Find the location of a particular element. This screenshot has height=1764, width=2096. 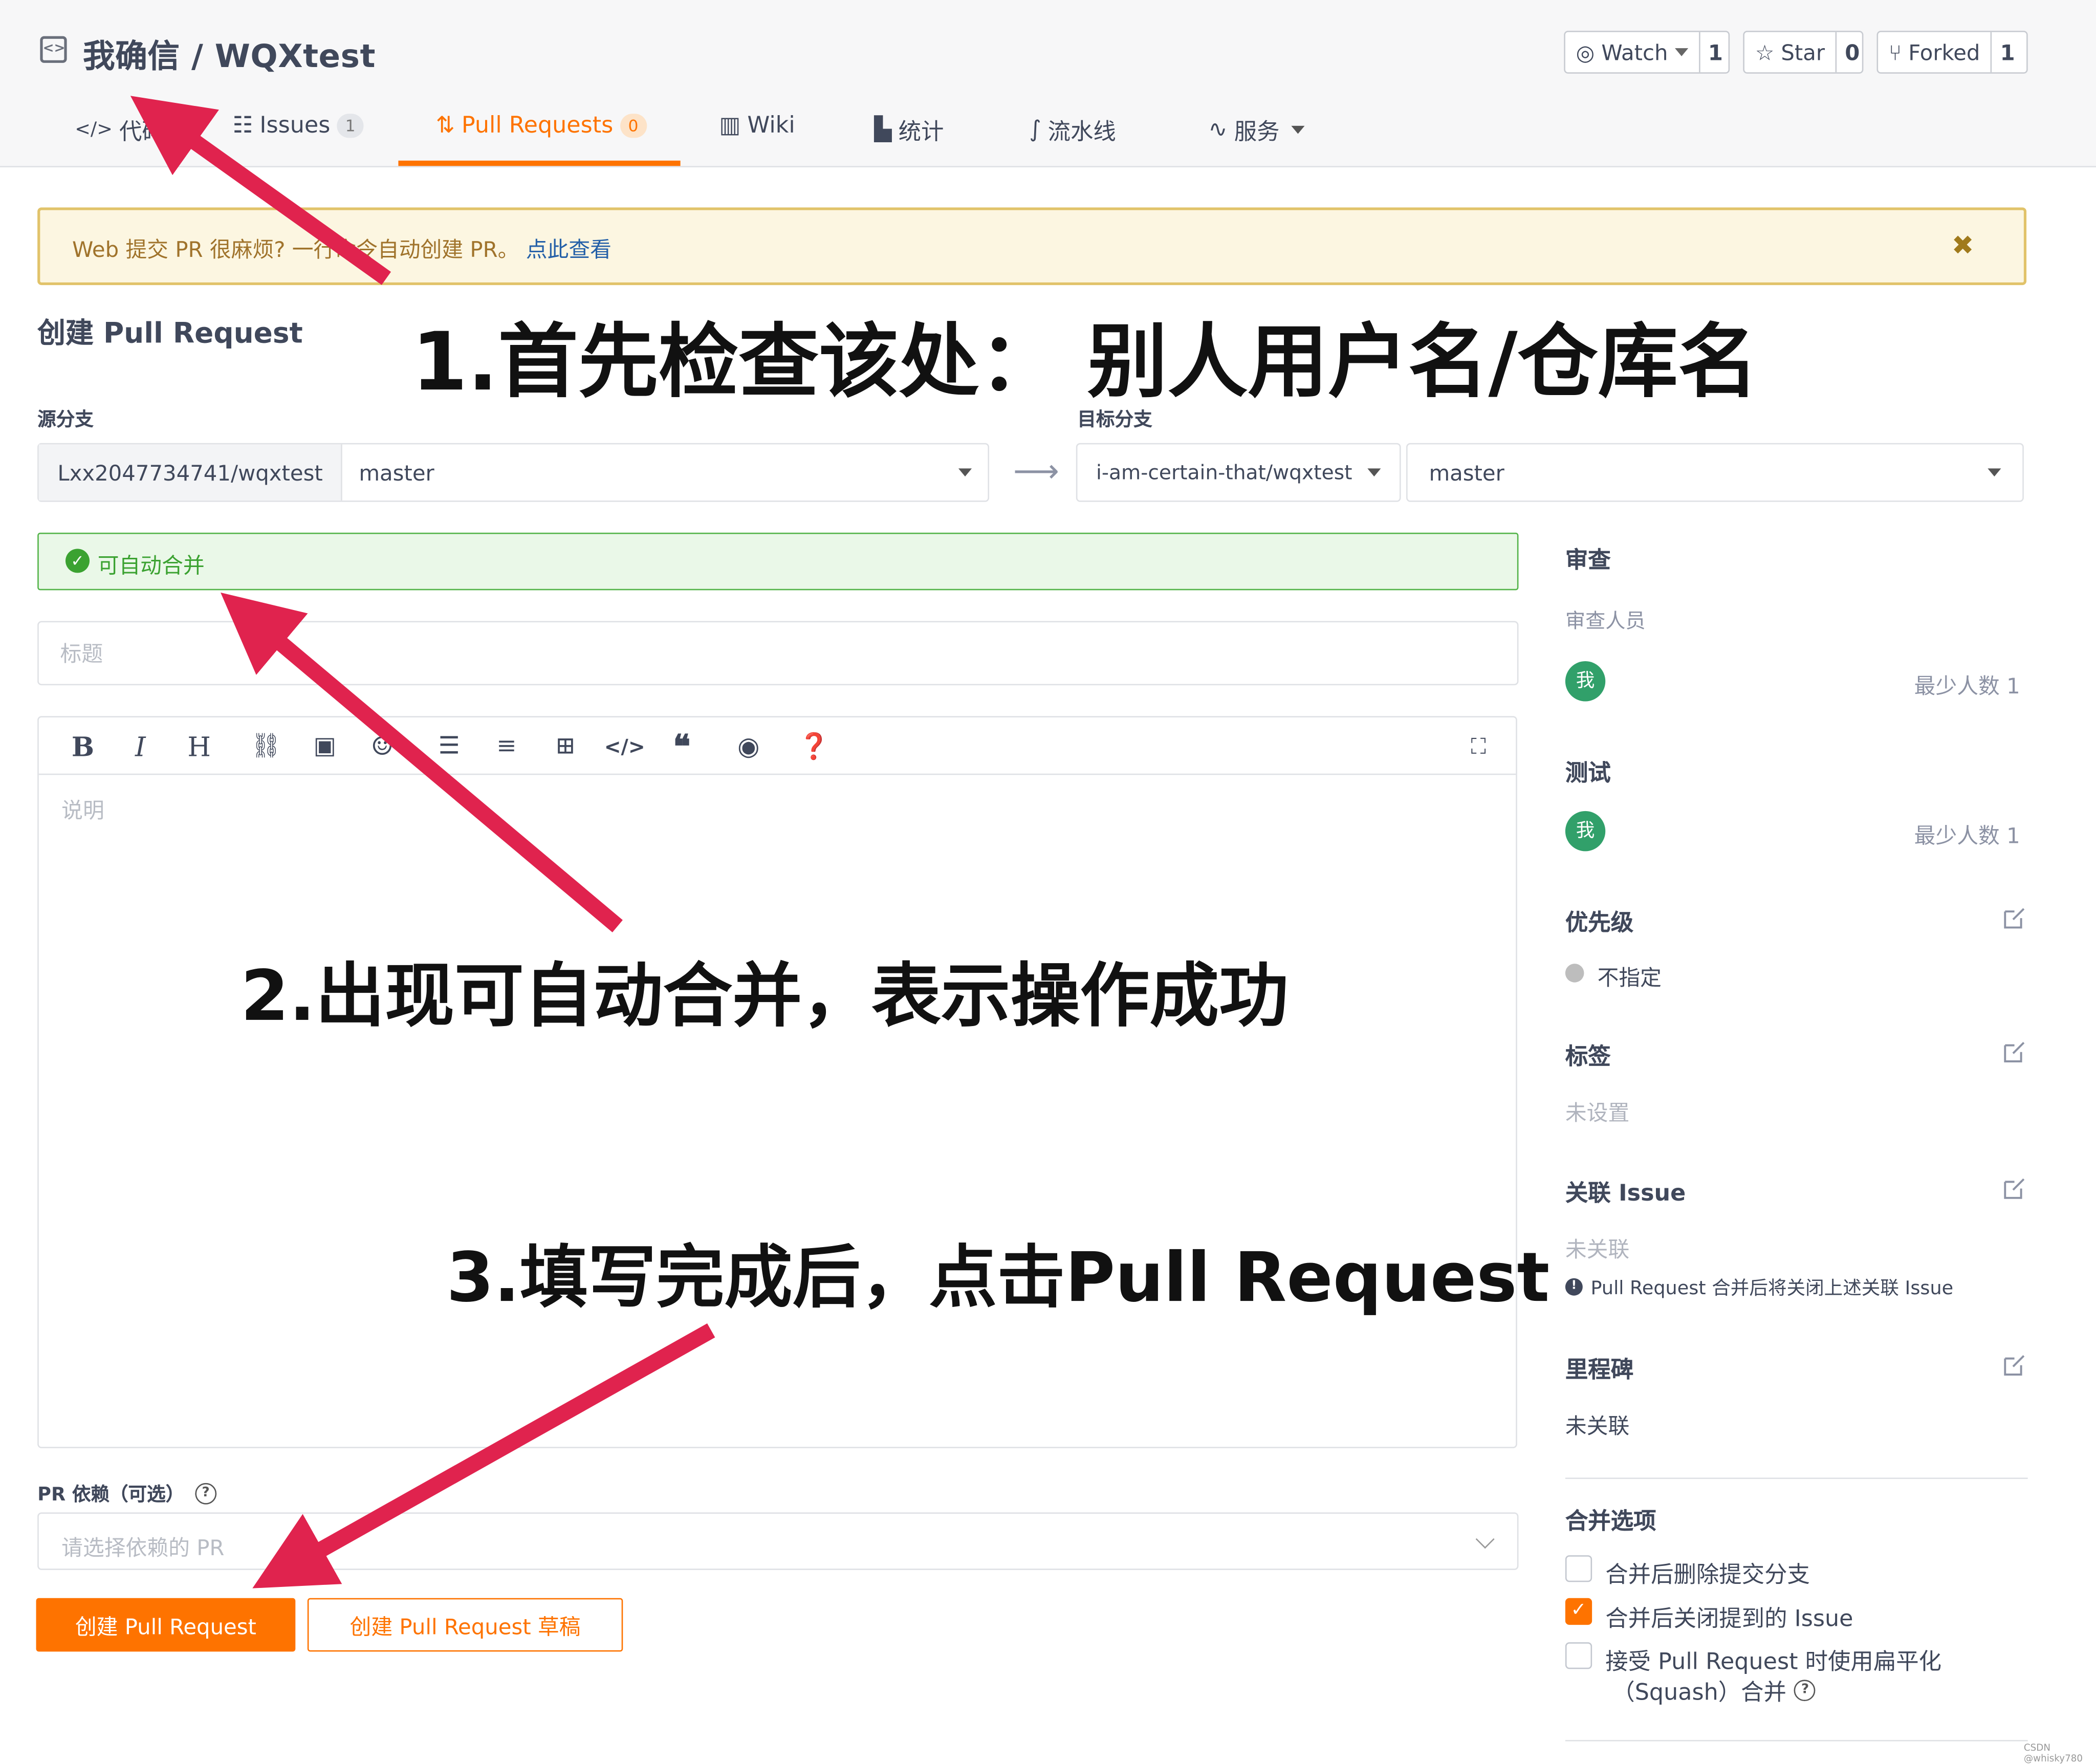

arrow-step1 is located at coordinates (274, 198).